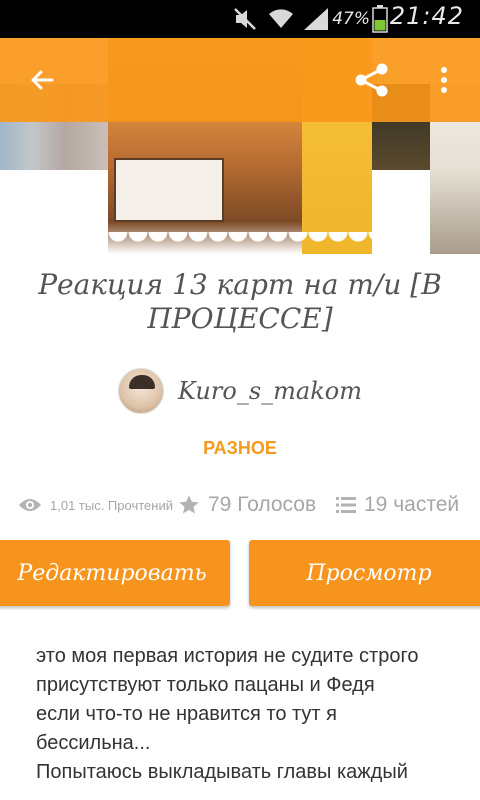  I want to click on votes-count: 79 Голосов, so click(262, 504).